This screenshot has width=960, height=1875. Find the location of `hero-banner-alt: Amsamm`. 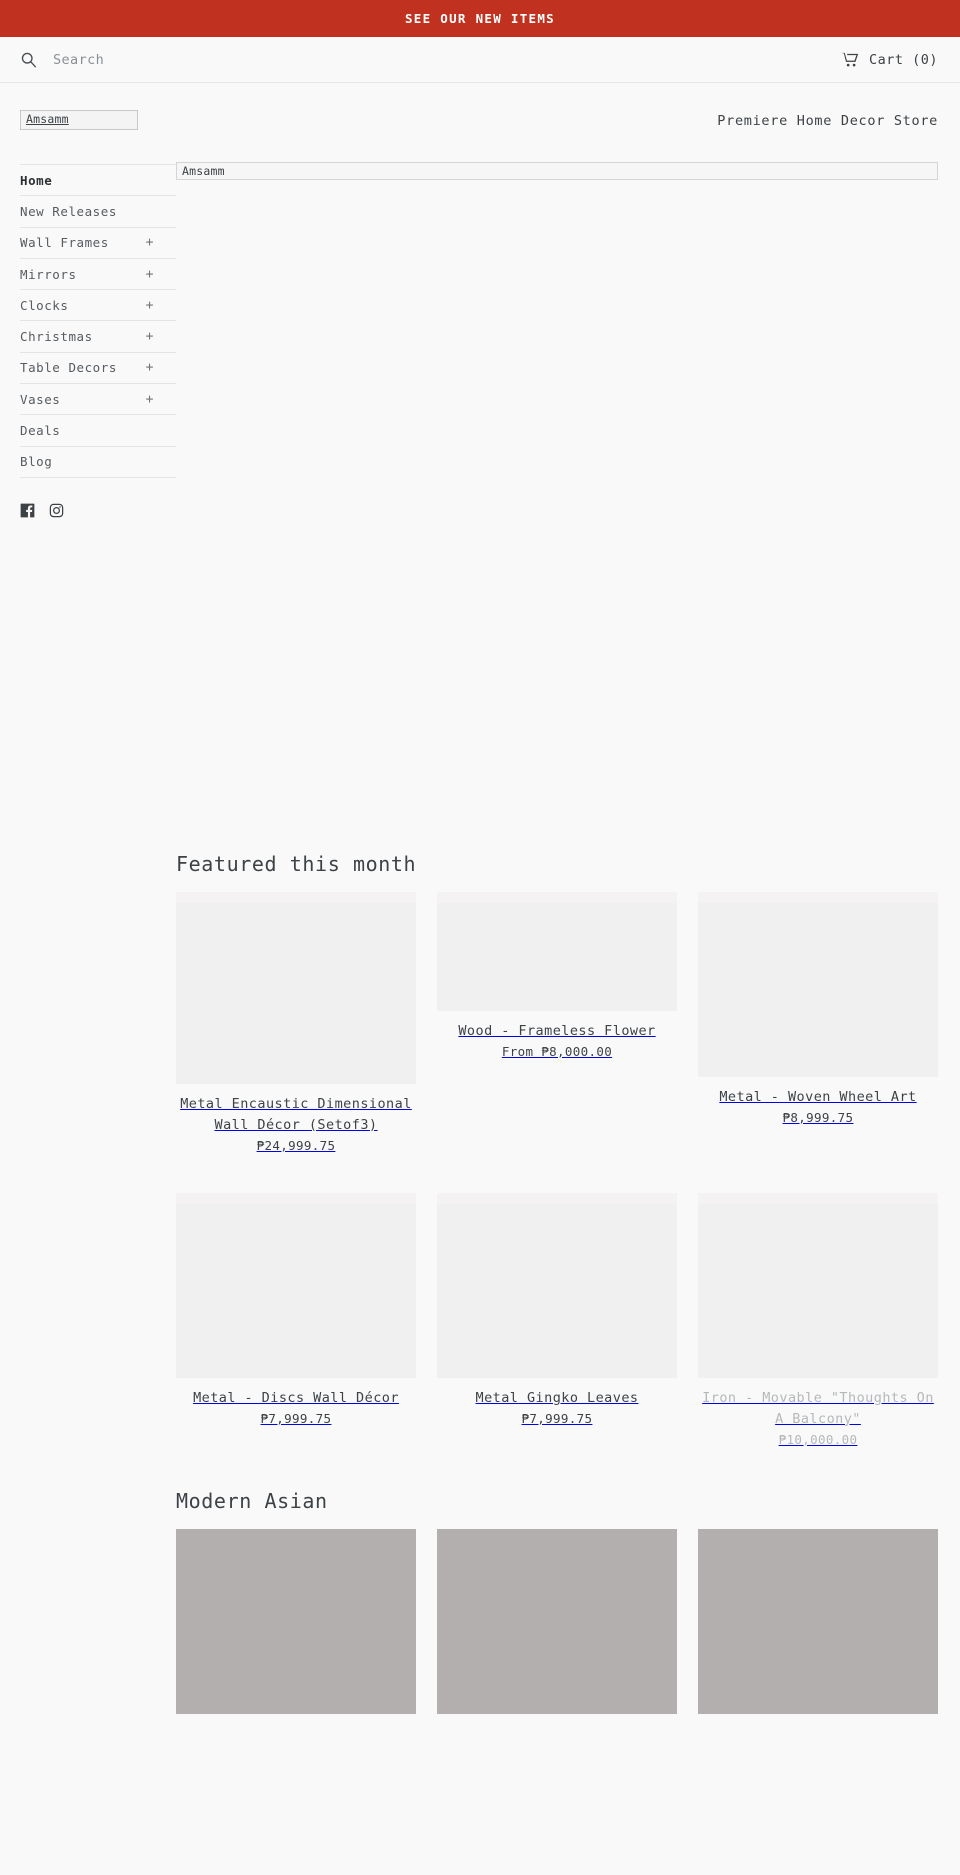

hero-banner-alt: Amsamm is located at coordinates (203, 171).